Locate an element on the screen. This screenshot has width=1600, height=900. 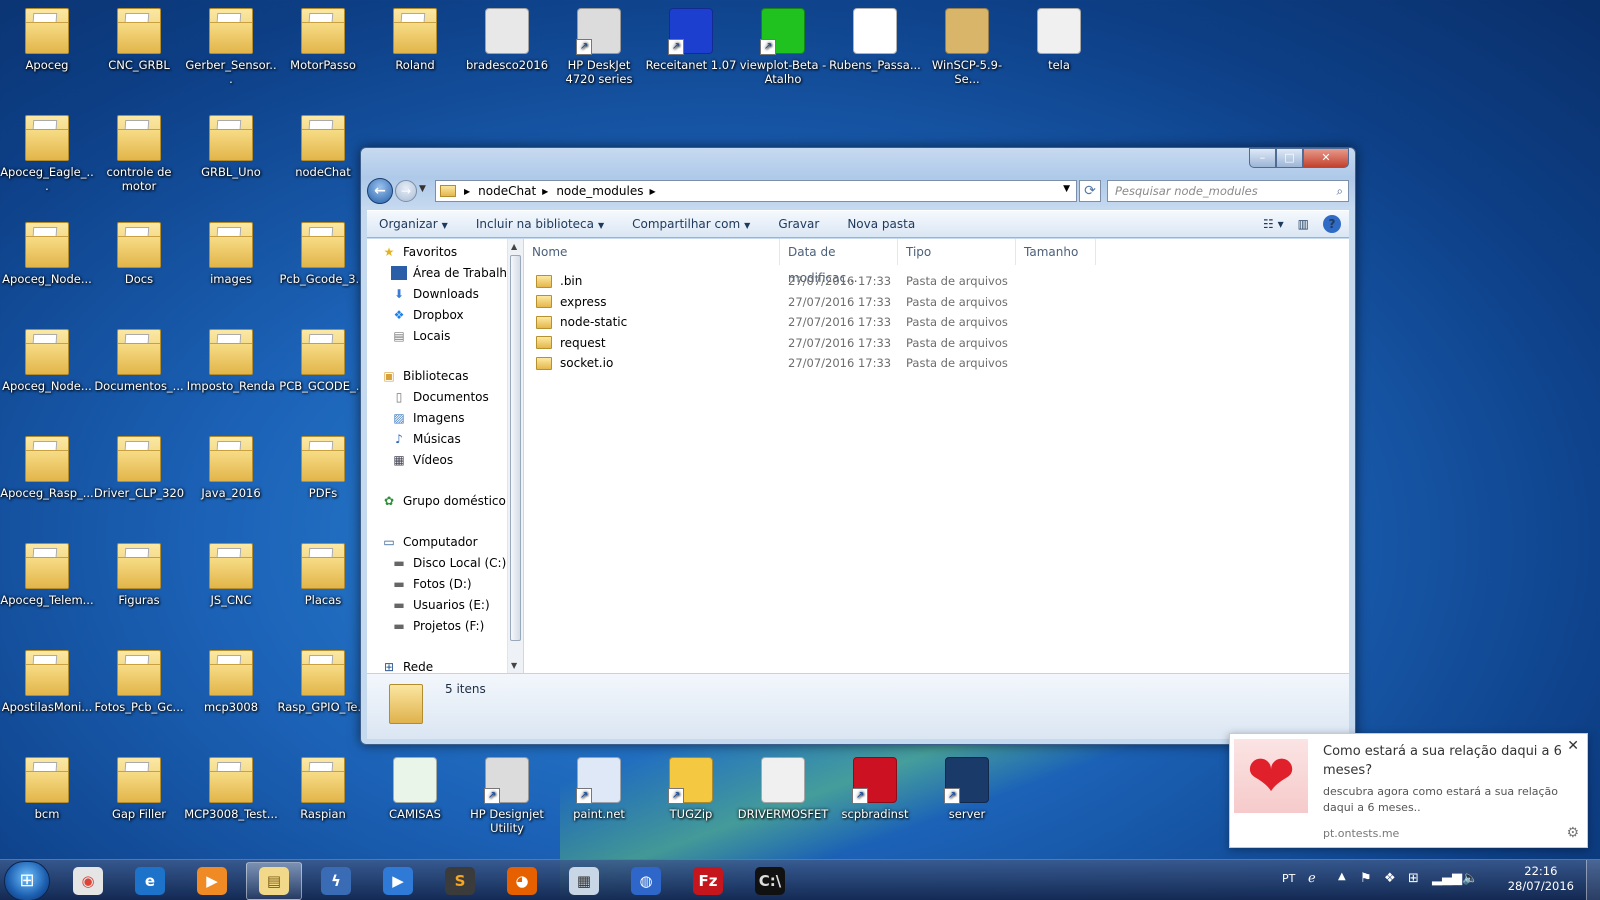
breadcrumb-node-modules: node_modules is located at coordinates (599, 191).